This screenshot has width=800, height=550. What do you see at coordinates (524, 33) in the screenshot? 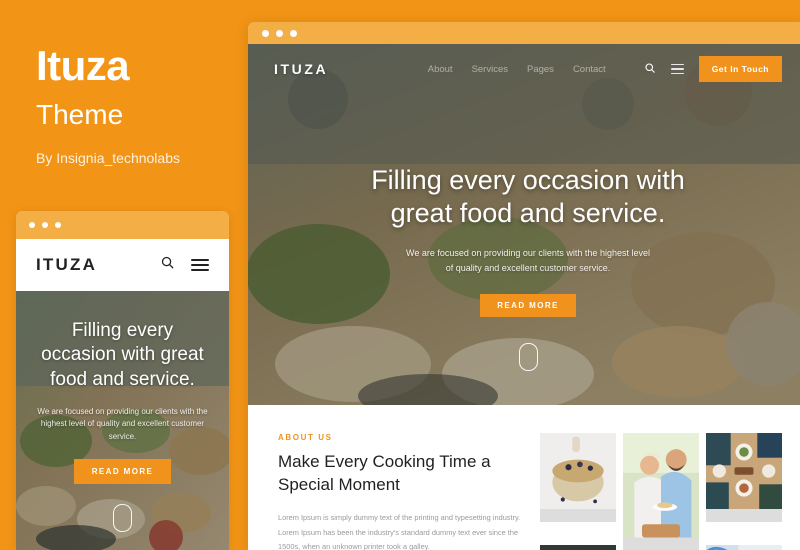
I see `desktop-browser-chrome-bar` at bounding box center [524, 33].